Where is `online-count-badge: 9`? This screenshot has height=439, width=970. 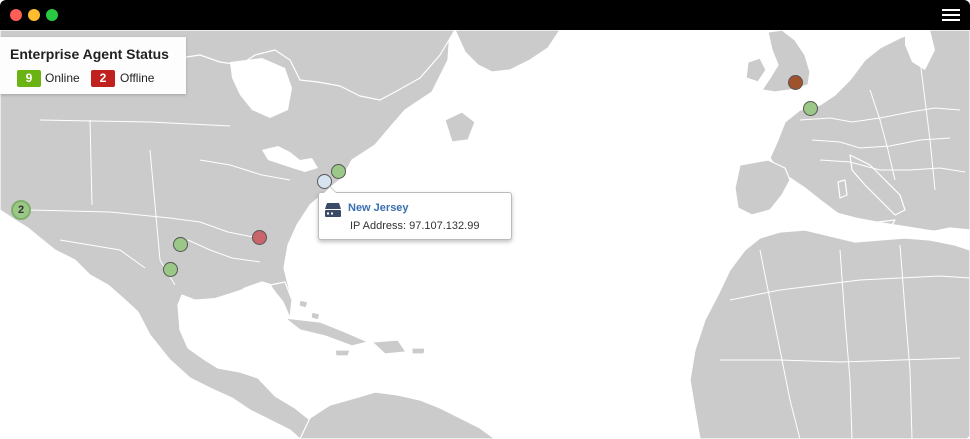 online-count-badge: 9 is located at coordinates (29, 78).